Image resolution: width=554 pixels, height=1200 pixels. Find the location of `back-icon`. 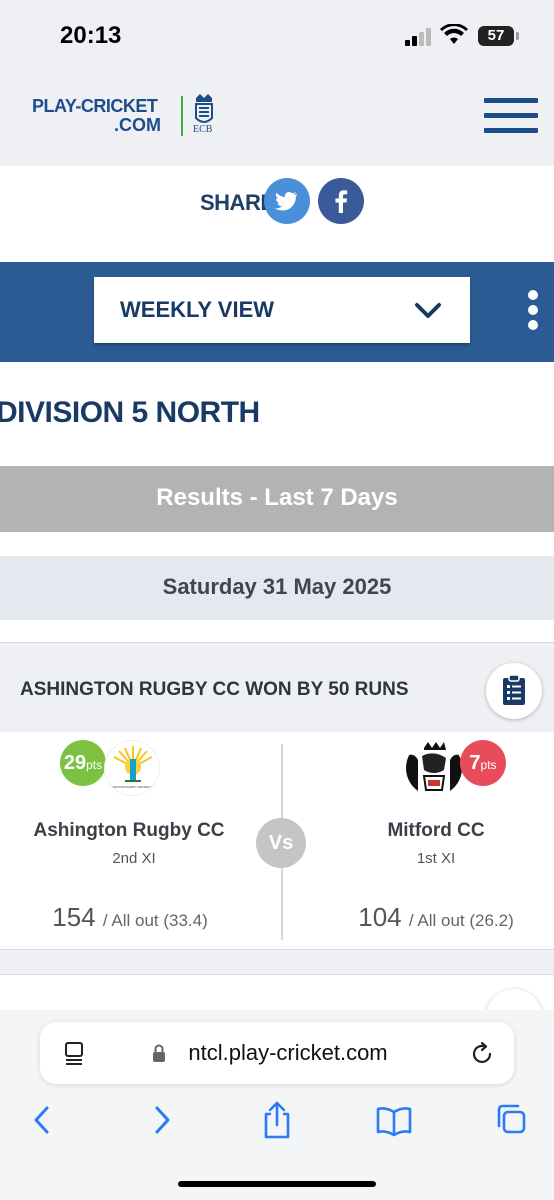

back-icon is located at coordinates (42, 1120).